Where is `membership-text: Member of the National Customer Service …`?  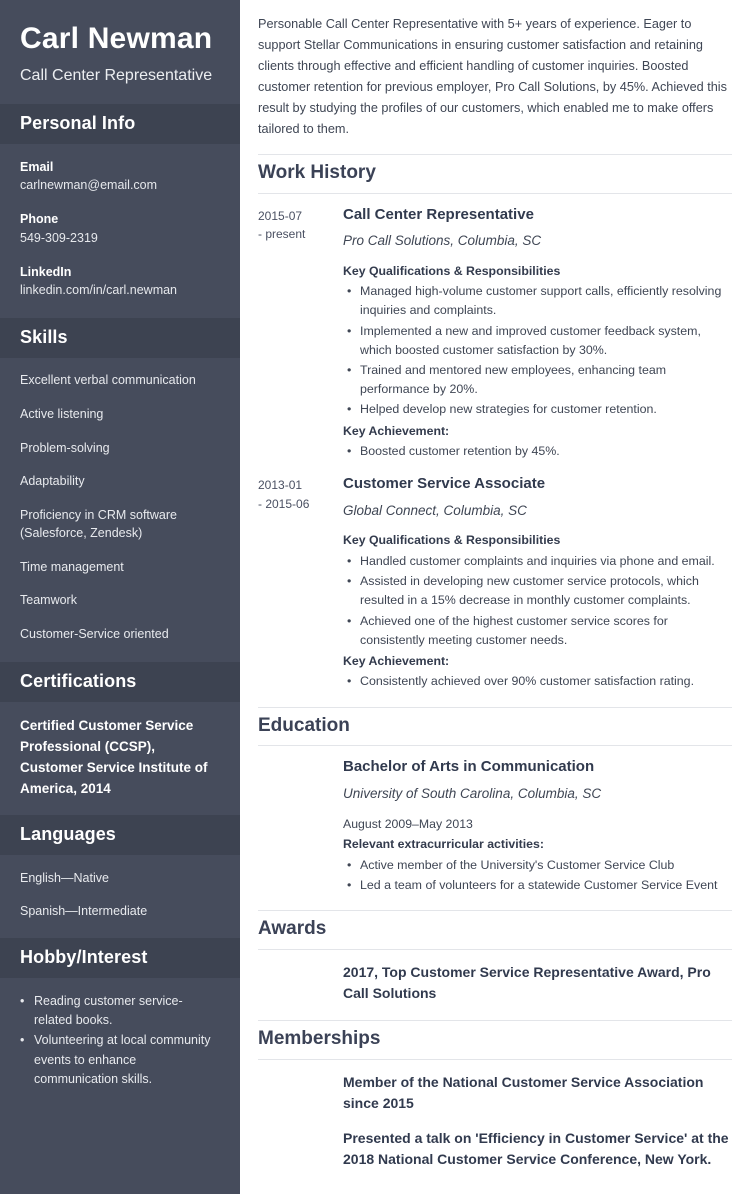
membership-text: Member of the National Customer Service … is located at coordinates (523, 1092).